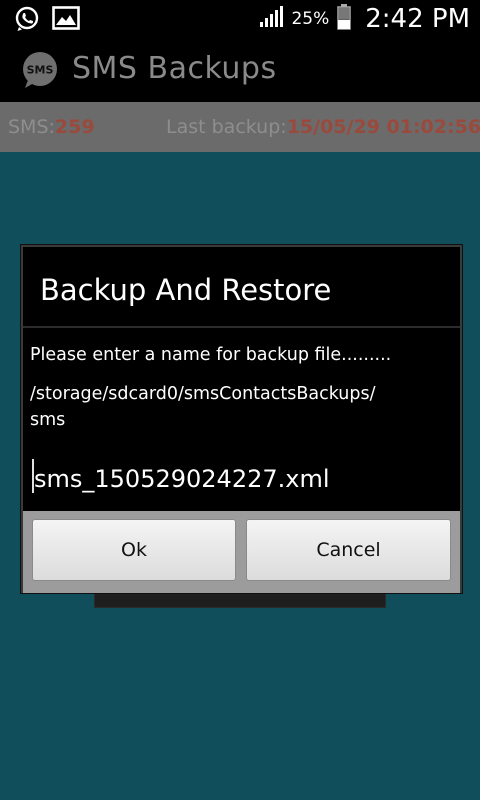 Image resolution: width=480 pixels, height=800 pixels. Describe the element at coordinates (31, 127) in the screenshot. I see `sms-count-label: SMS:` at that location.